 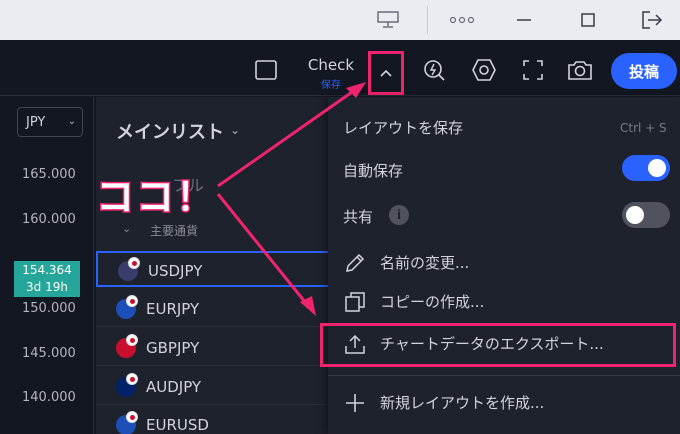 I want to click on upload-icon, so click(x=355, y=344).